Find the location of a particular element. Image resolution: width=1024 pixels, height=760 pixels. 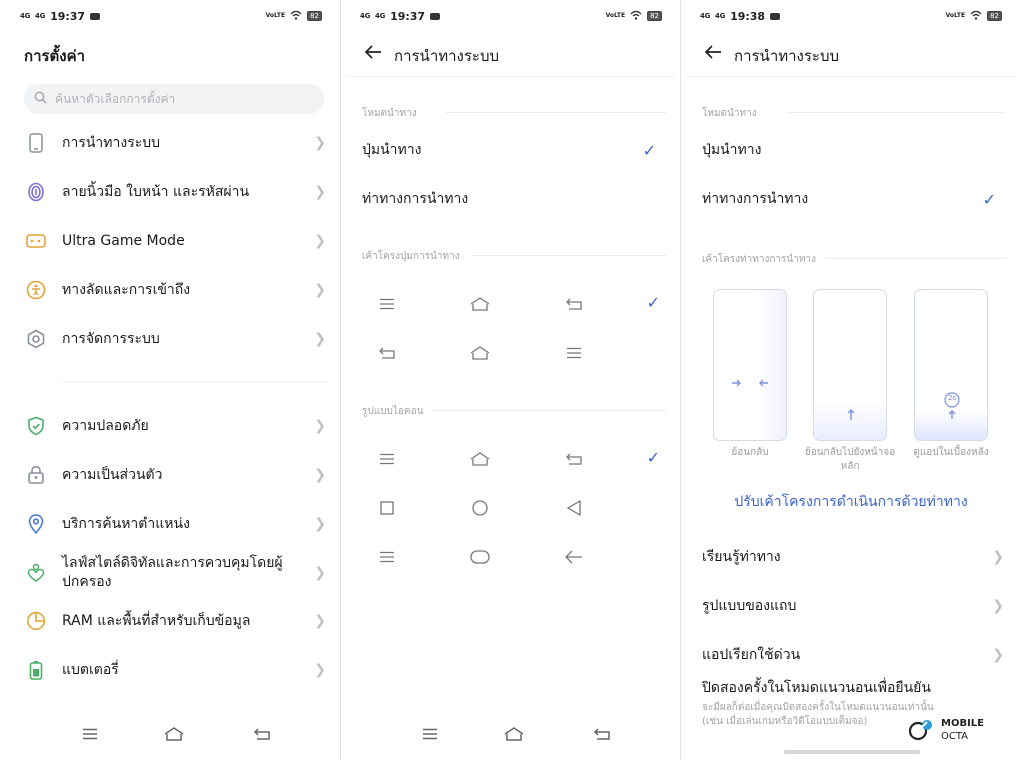

row-double-swipe-landscape: ปิดสองครั้งในโหมดแนวนอนเพื่อยืนยัน is located at coordinates (854, 688).